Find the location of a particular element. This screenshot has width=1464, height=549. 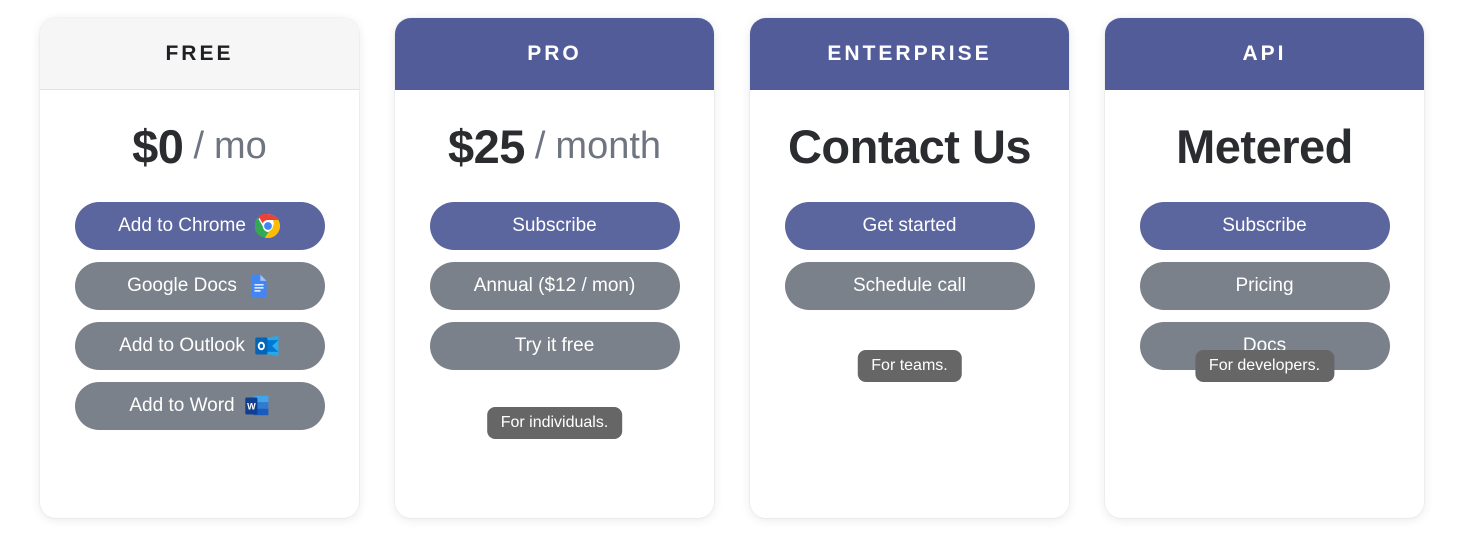

word-icon: W is located at coordinates (256, 405).